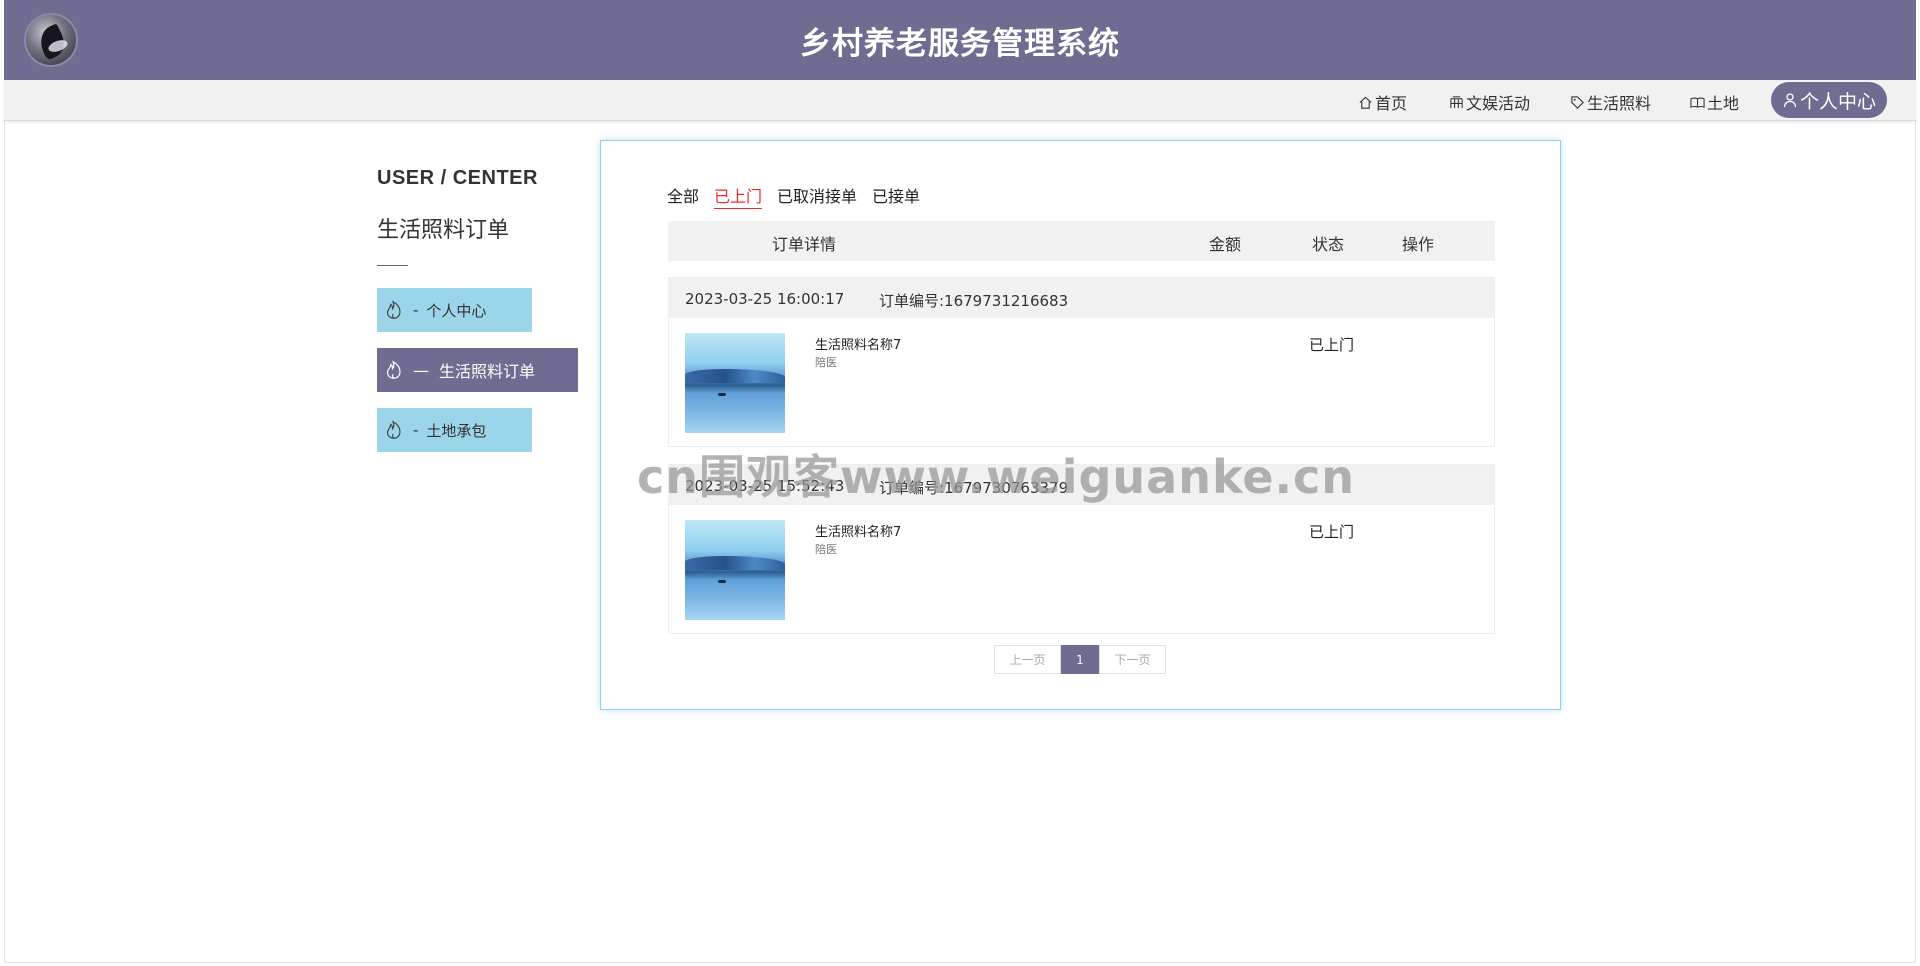 The width and height of the screenshot is (1920, 966). What do you see at coordinates (1498, 103) in the screenshot?
I see `nav-label: 文娱活动` at bounding box center [1498, 103].